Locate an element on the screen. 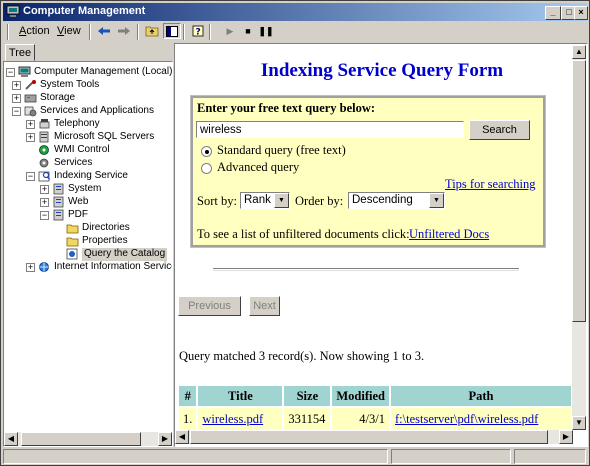 This screenshot has width=590, height=466. divider is located at coordinates (366, 269).